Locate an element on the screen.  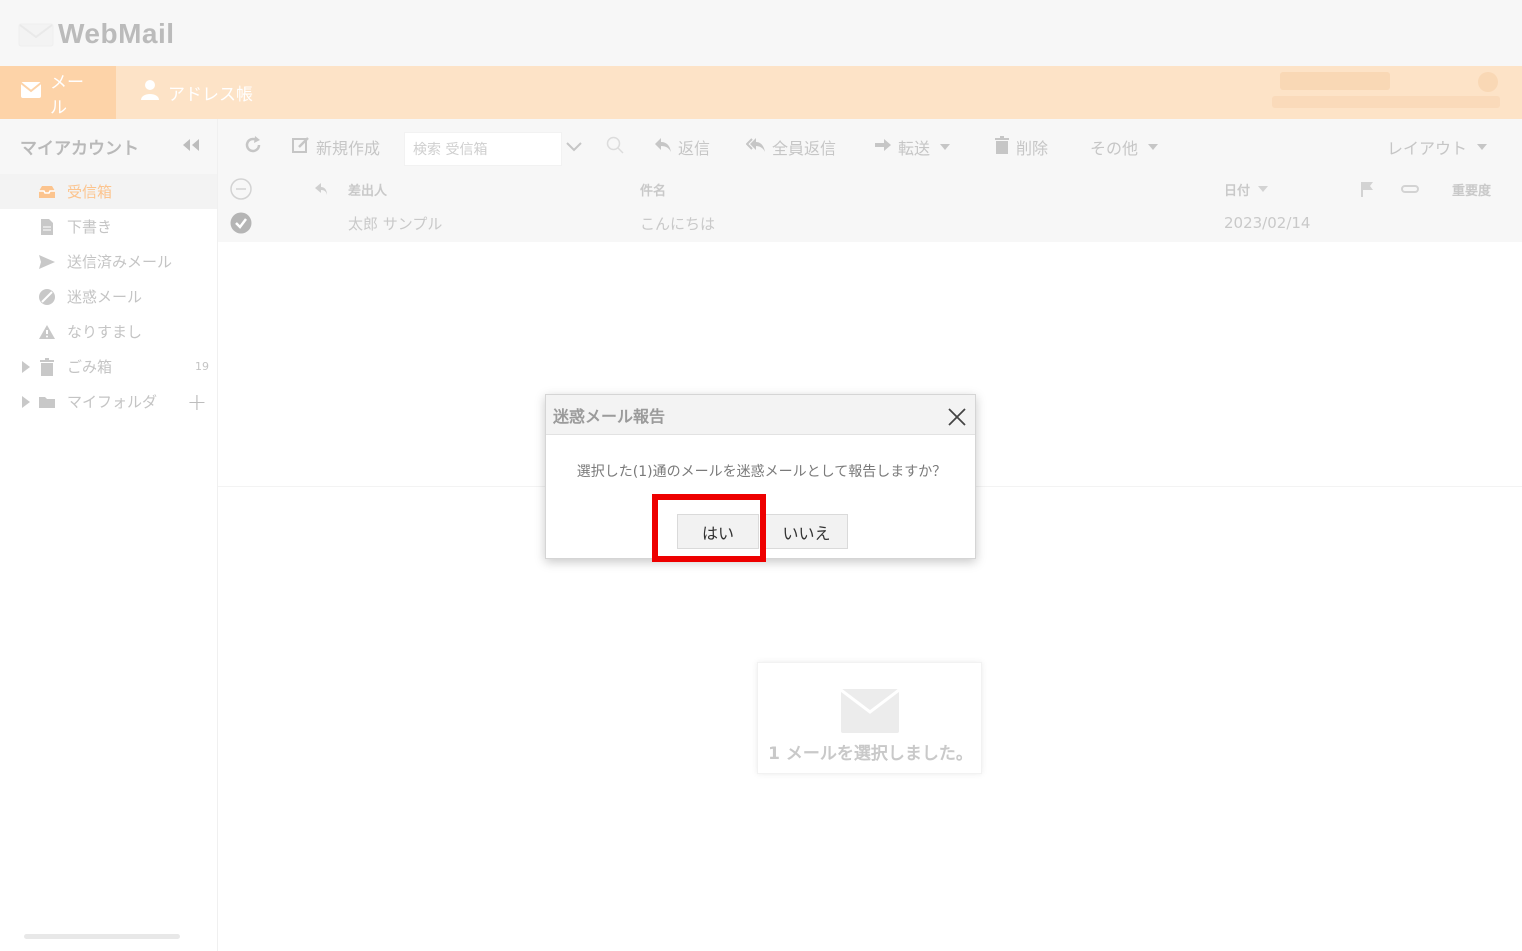
no-button: いいえ is located at coordinates (806, 531).